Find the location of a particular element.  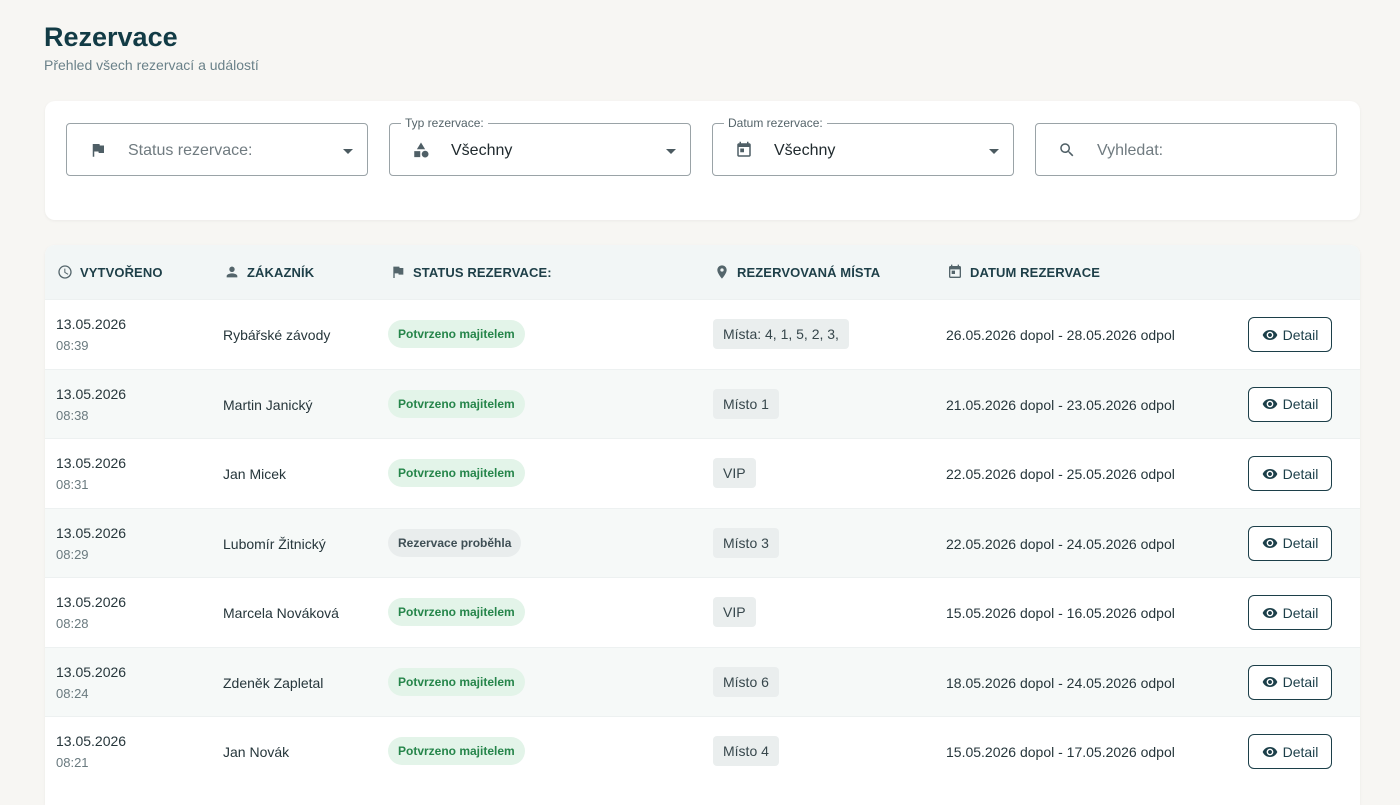

search-input: Vyhledat: is located at coordinates (1186, 149).